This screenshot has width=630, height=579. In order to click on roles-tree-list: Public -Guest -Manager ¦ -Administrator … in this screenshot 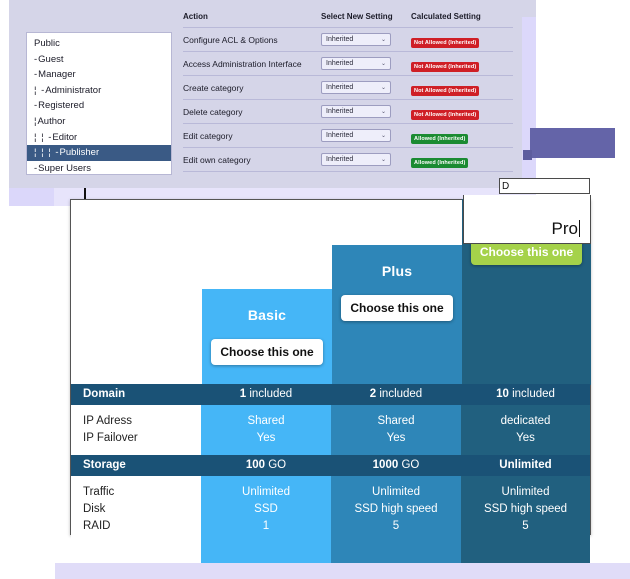, I will do `click(99, 103)`.